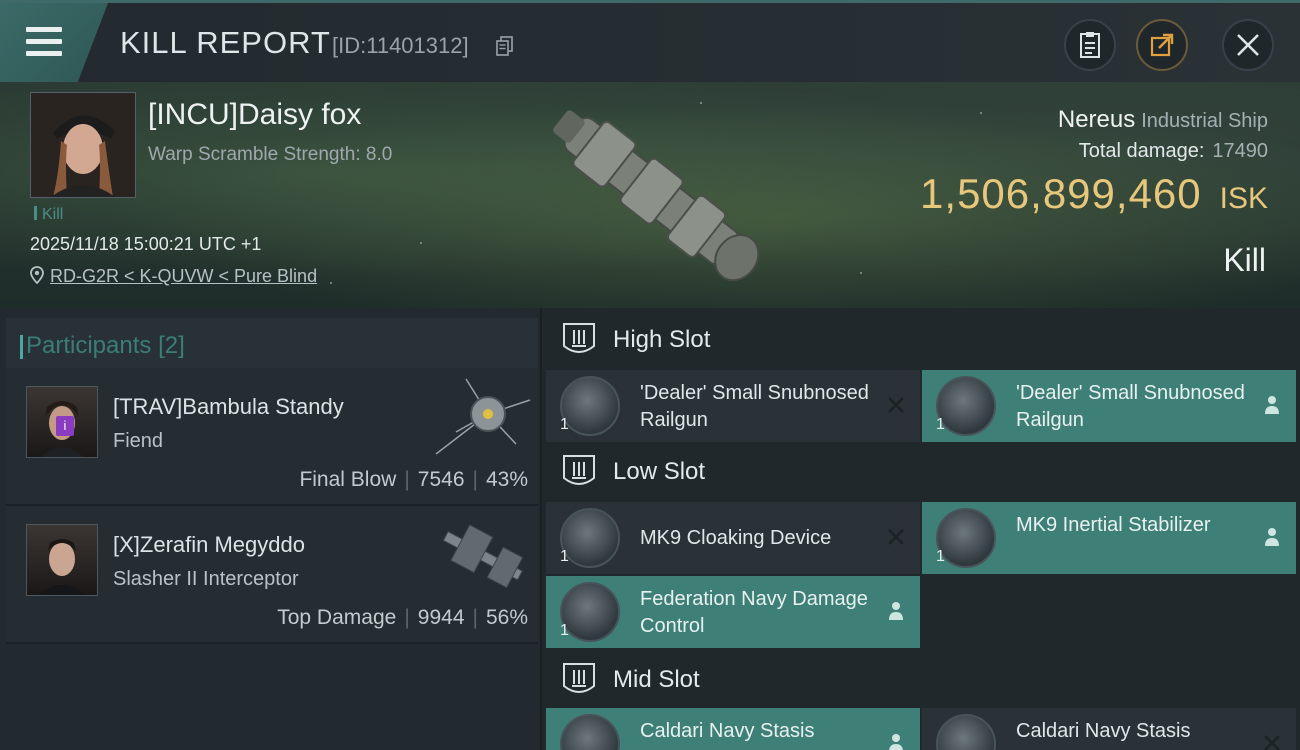 This screenshot has width=1300, height=750. I want to click on participant-ship: Slasher II Interceptor, so click(206, 579).